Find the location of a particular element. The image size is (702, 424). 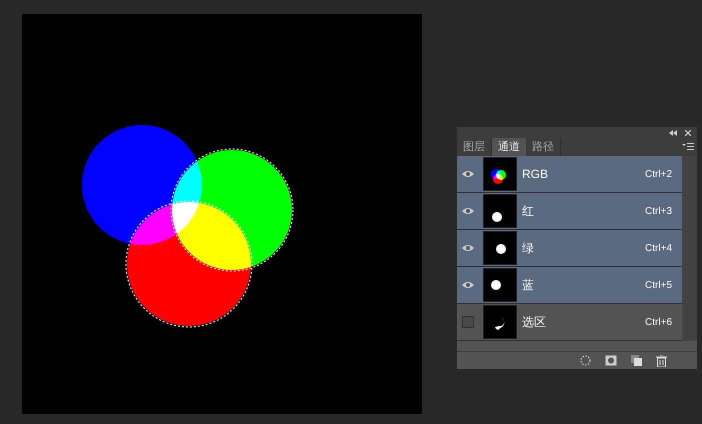

mask-icon is located at coordinates (611, 360).